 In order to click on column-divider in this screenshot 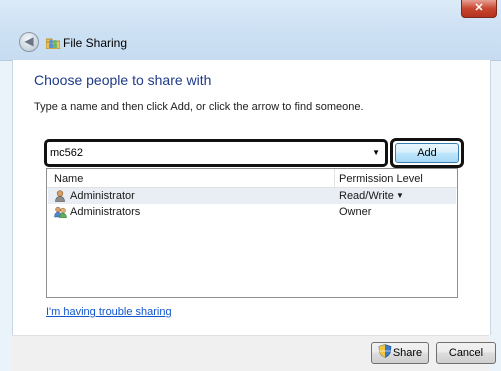, I will do `click(334, 178)`.